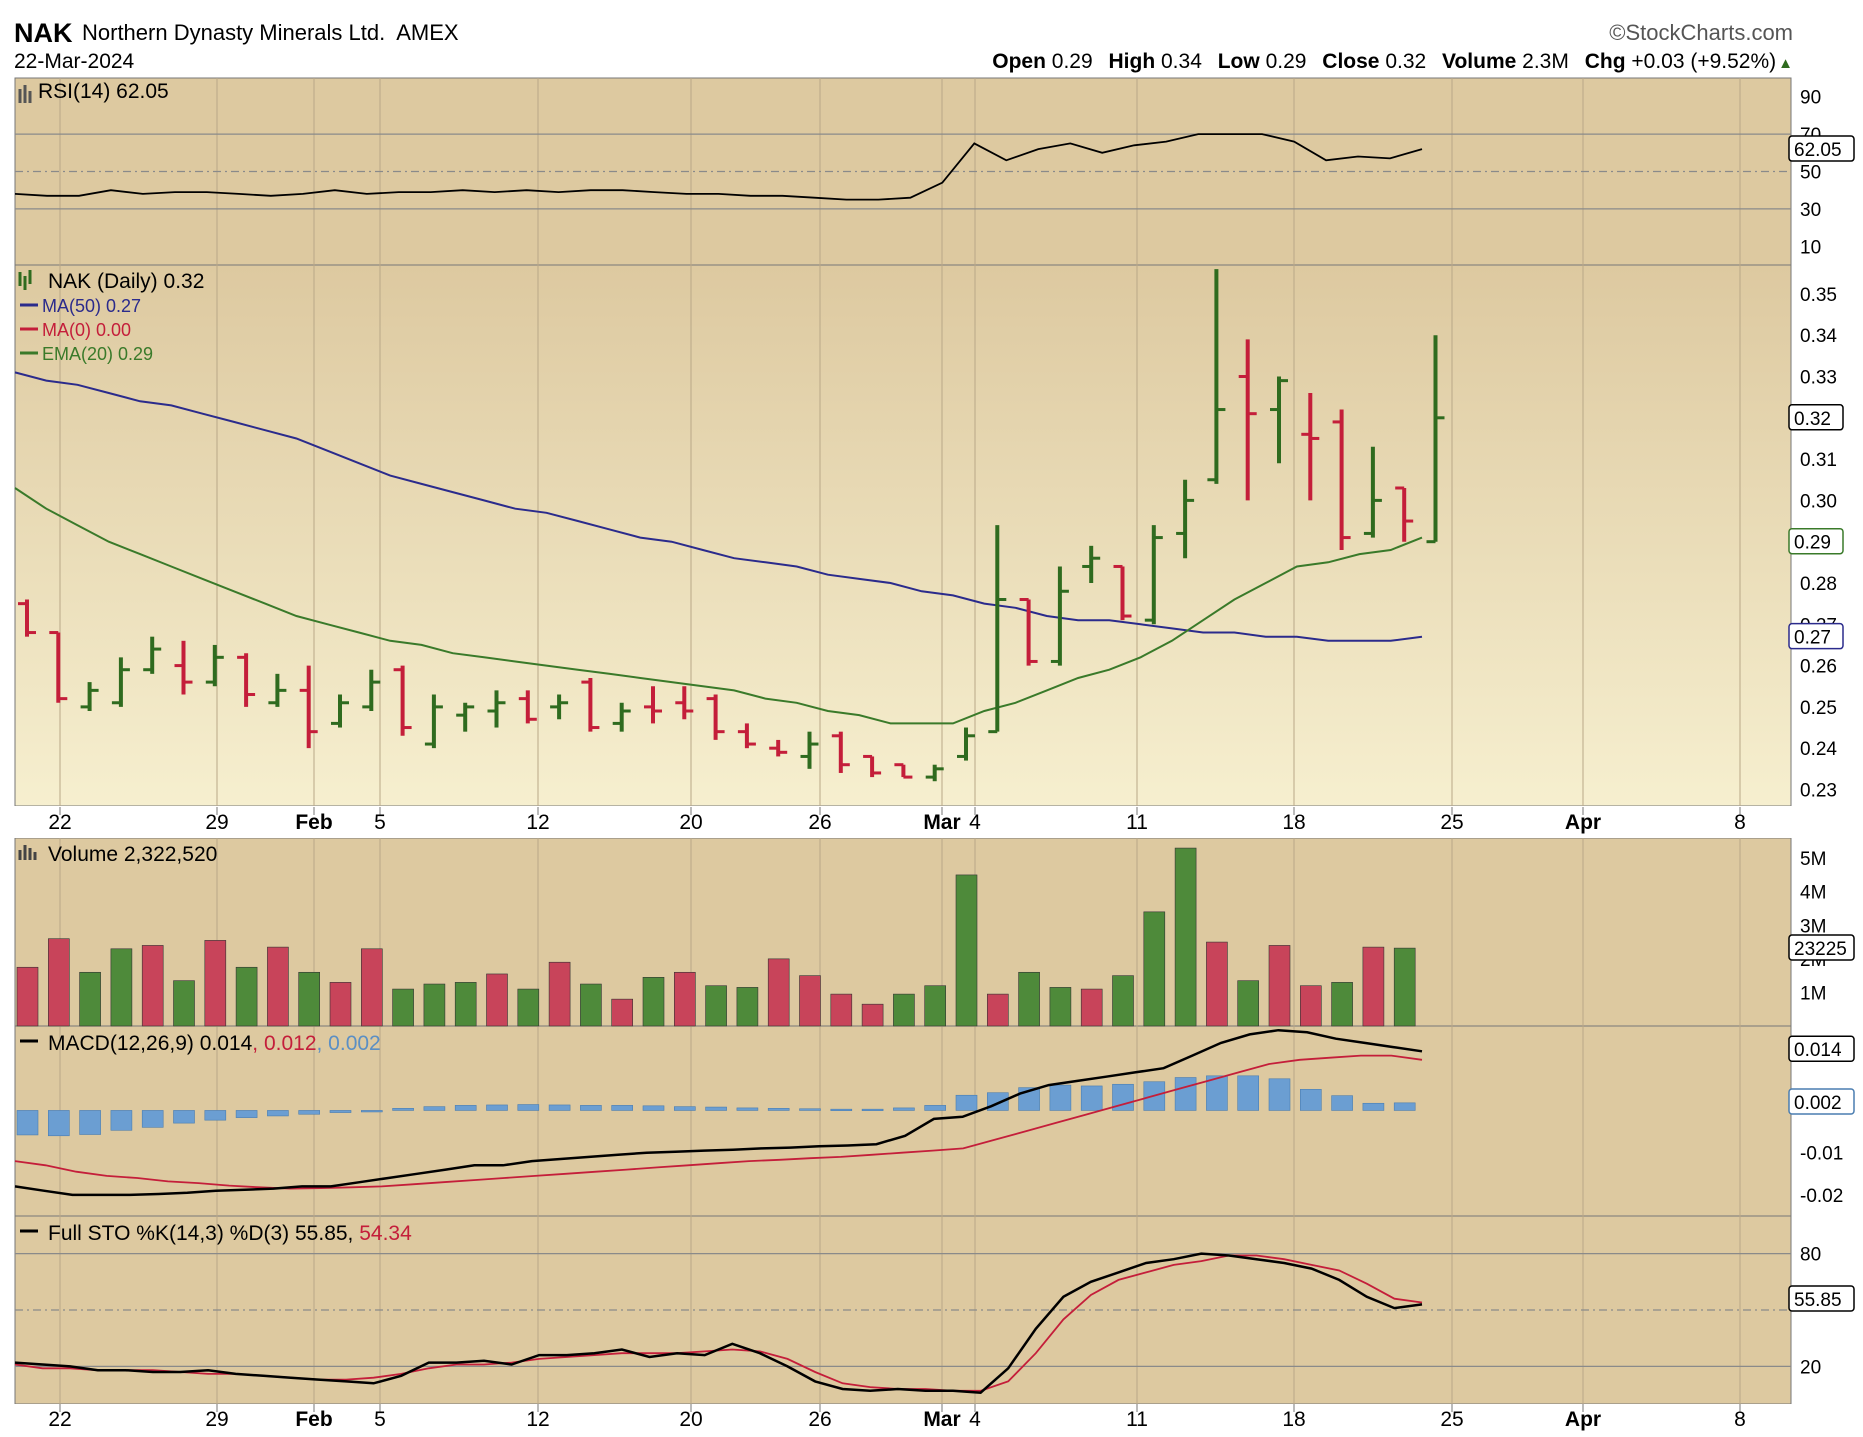 The image size is (1863, 1437). What do you see at coordinates (230, 1233) in the screenshot?
I see `stochastic-legend: Full STO %K(14,3) %D(3) 55.85, 54.34` at bounding box center [230, 1233].